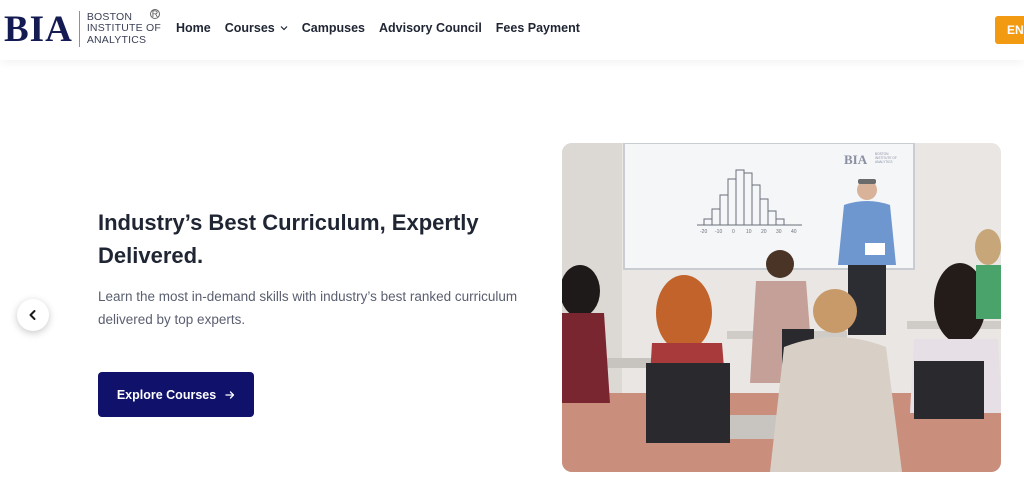 This screenshot has width=1024, height=503. What do you see at coordinates (109, 16) in the screenshot?
I see `logo-line-1: BOSTON` at bounding box center [109, 16].